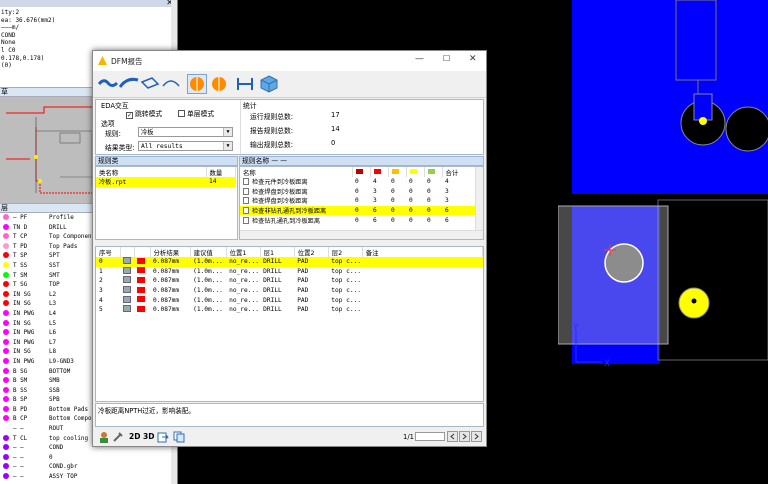 Image resolution: width=768 pixels, height=484 pixels. I want to click on layer-item: — — 0, so click(88, 458).